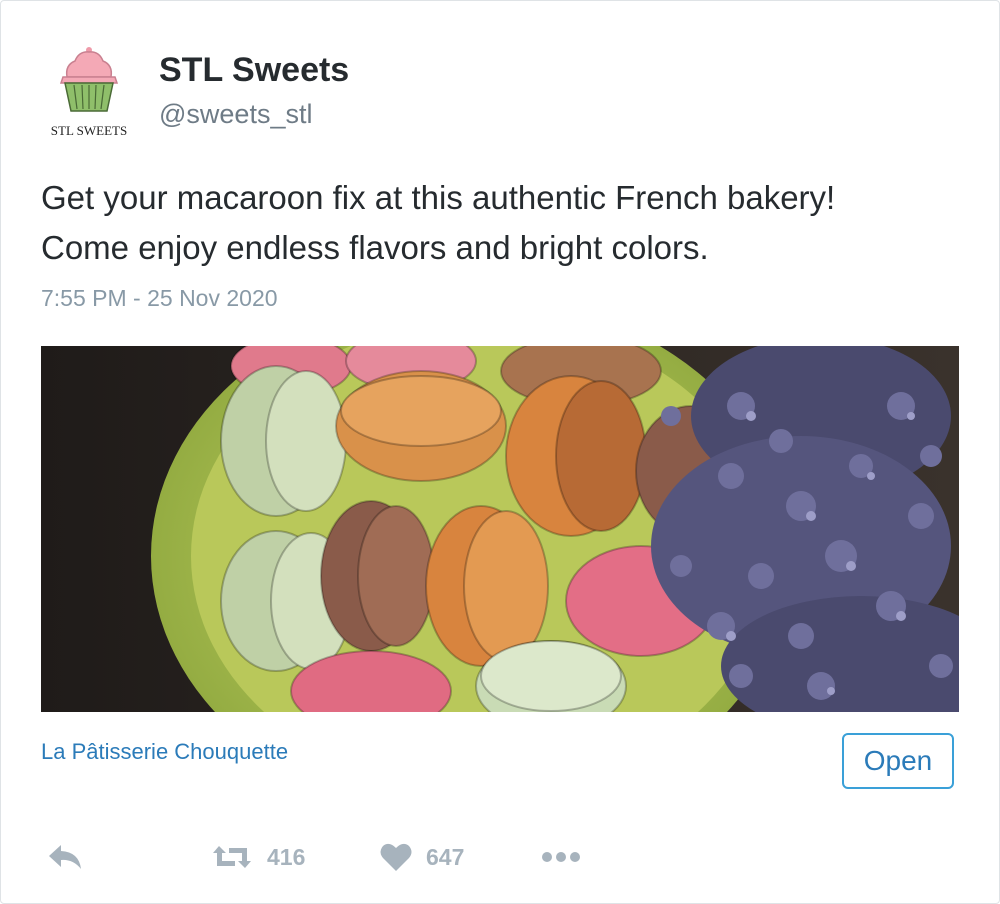  What do you see at coordinates (396, 857) in the screenshot?
I see `heart-icon` at bounding box center [396, 857].